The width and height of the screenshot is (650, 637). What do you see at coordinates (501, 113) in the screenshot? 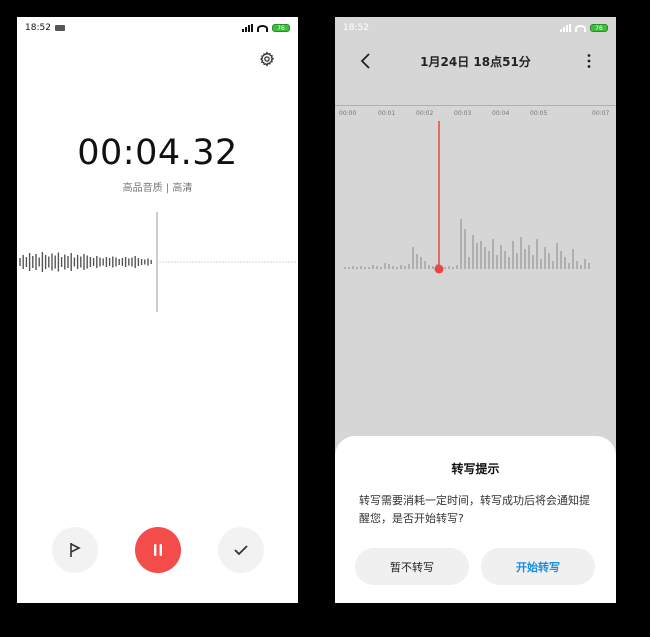
I see `tick-label: 00:04` at bounding box center [501, 113].